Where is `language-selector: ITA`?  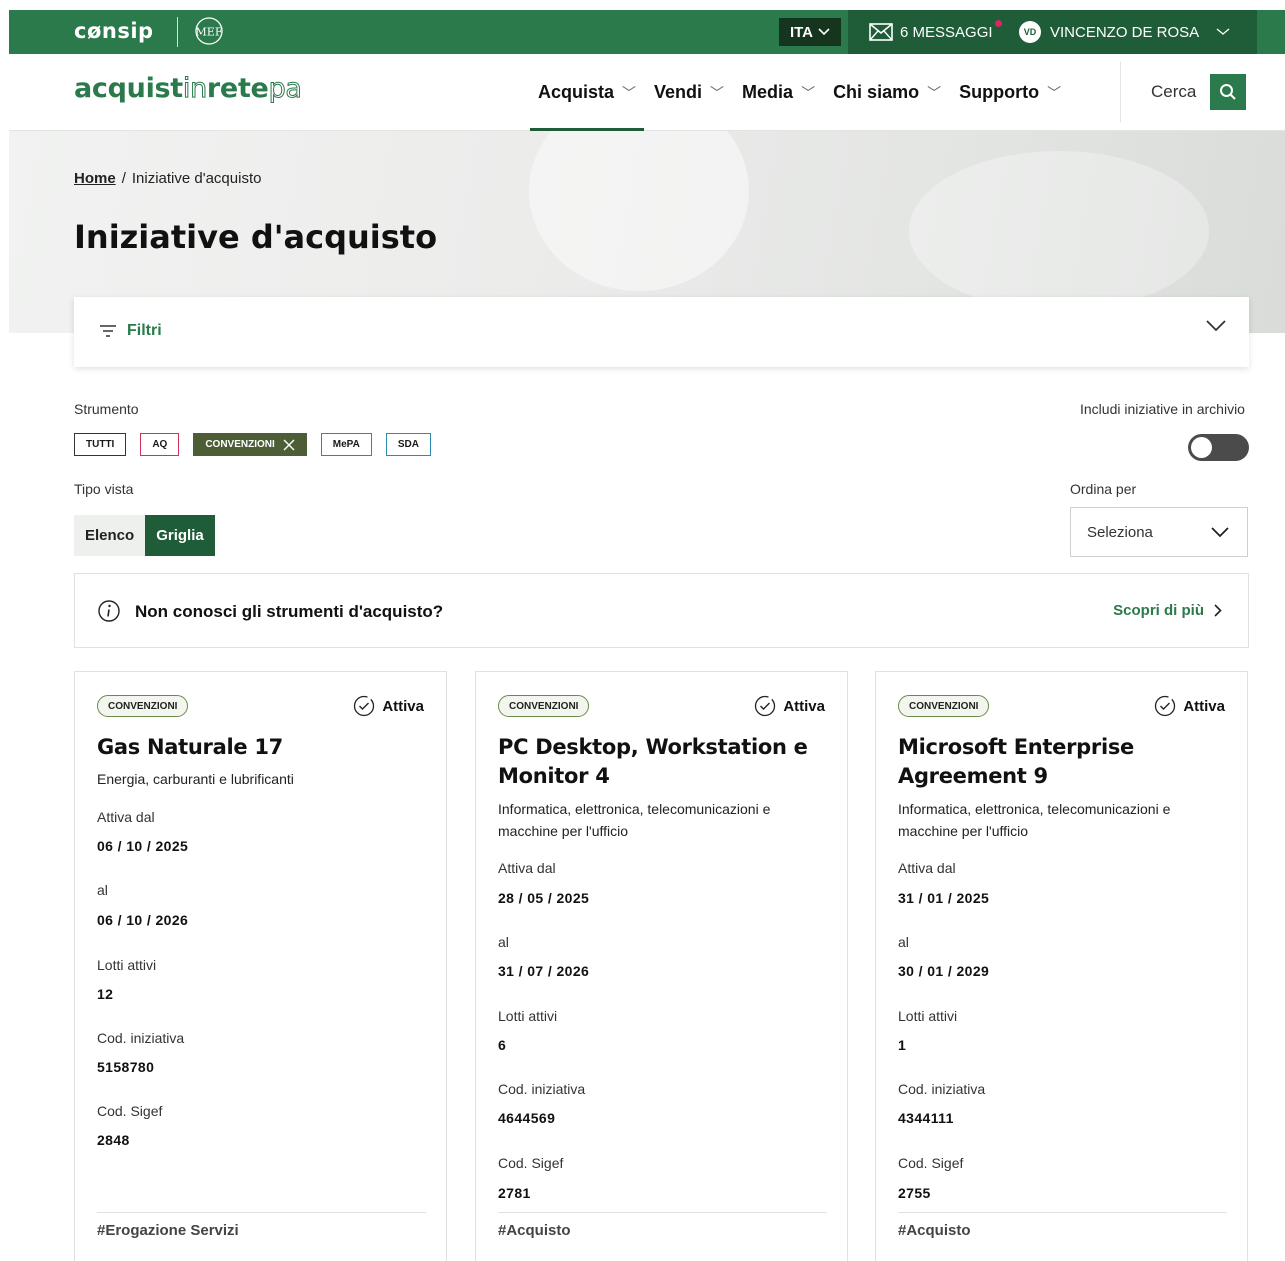 language-selector: ITA is located at coordinates (810, 32).